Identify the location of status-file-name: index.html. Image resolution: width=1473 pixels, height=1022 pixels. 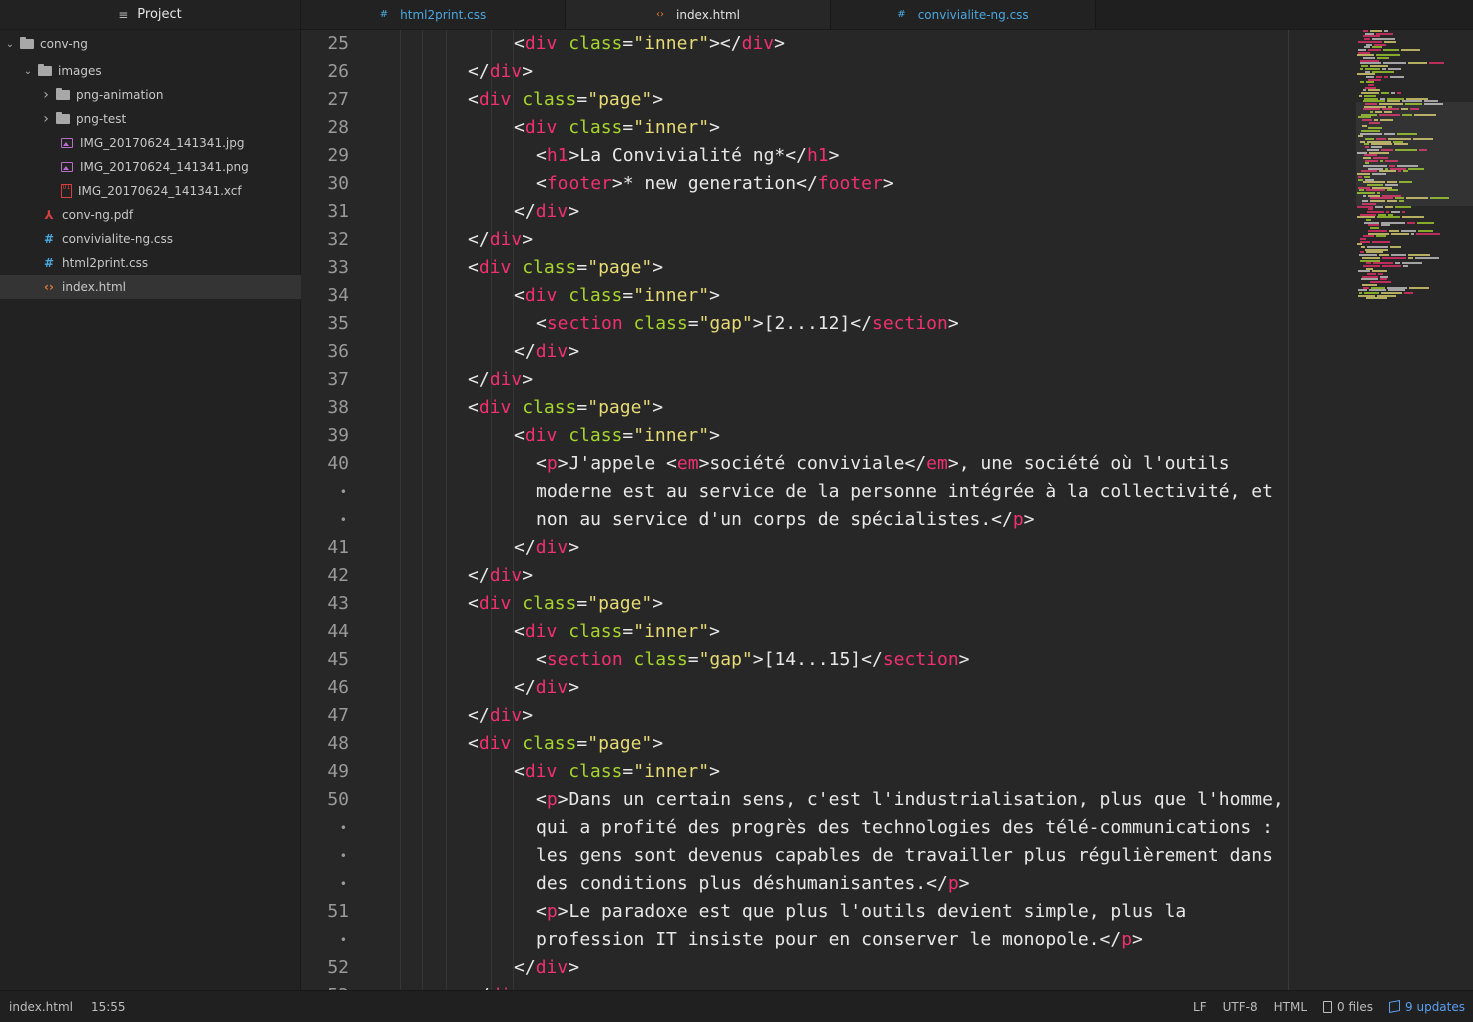
(41, 1007).